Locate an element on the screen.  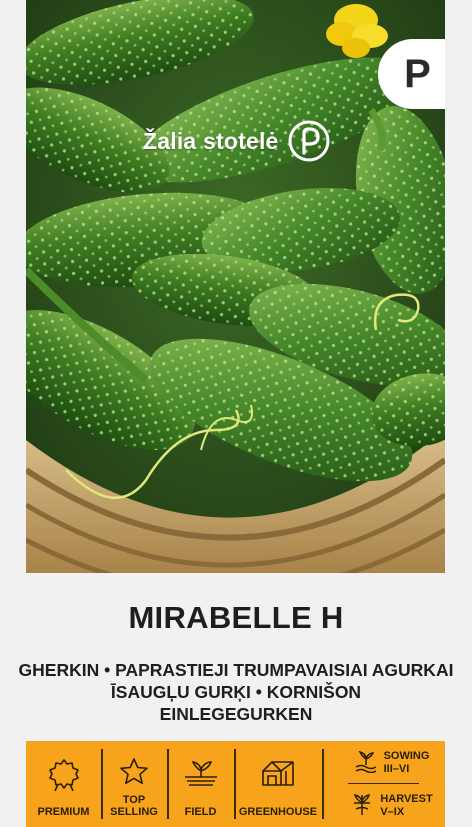
harvest-icon is located at coordinates (362, 804).